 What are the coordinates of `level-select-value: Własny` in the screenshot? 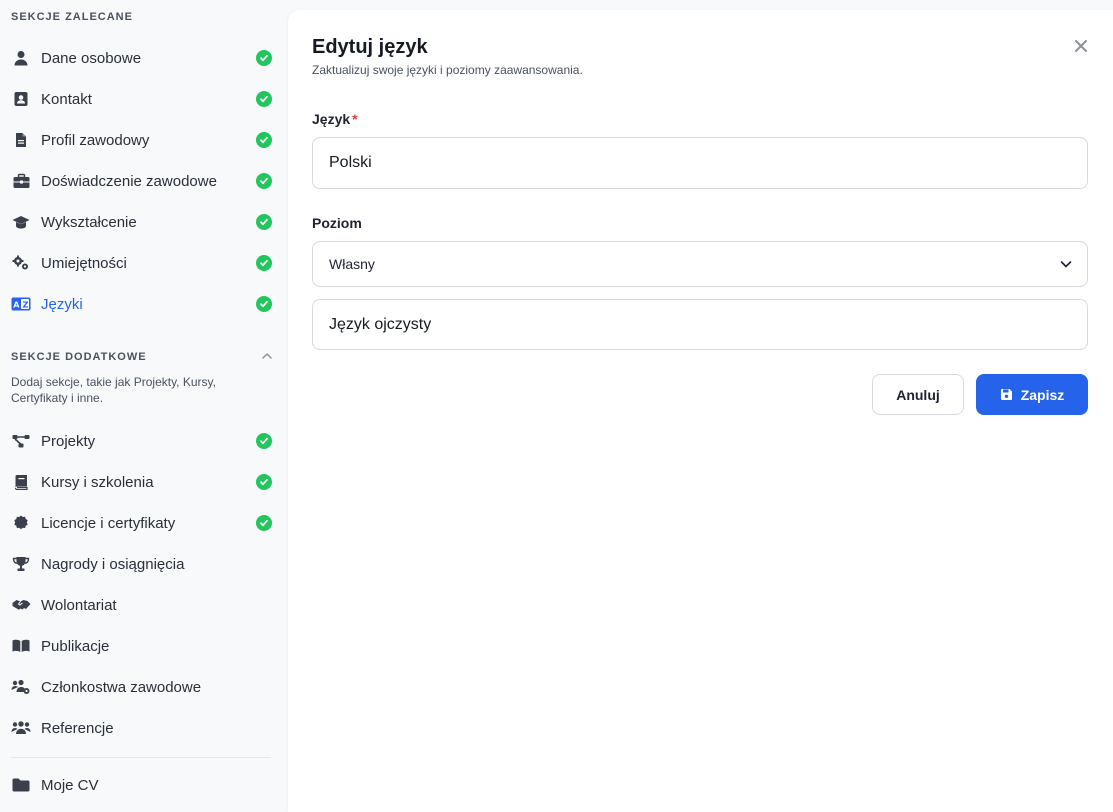 It's located at (352, 264).